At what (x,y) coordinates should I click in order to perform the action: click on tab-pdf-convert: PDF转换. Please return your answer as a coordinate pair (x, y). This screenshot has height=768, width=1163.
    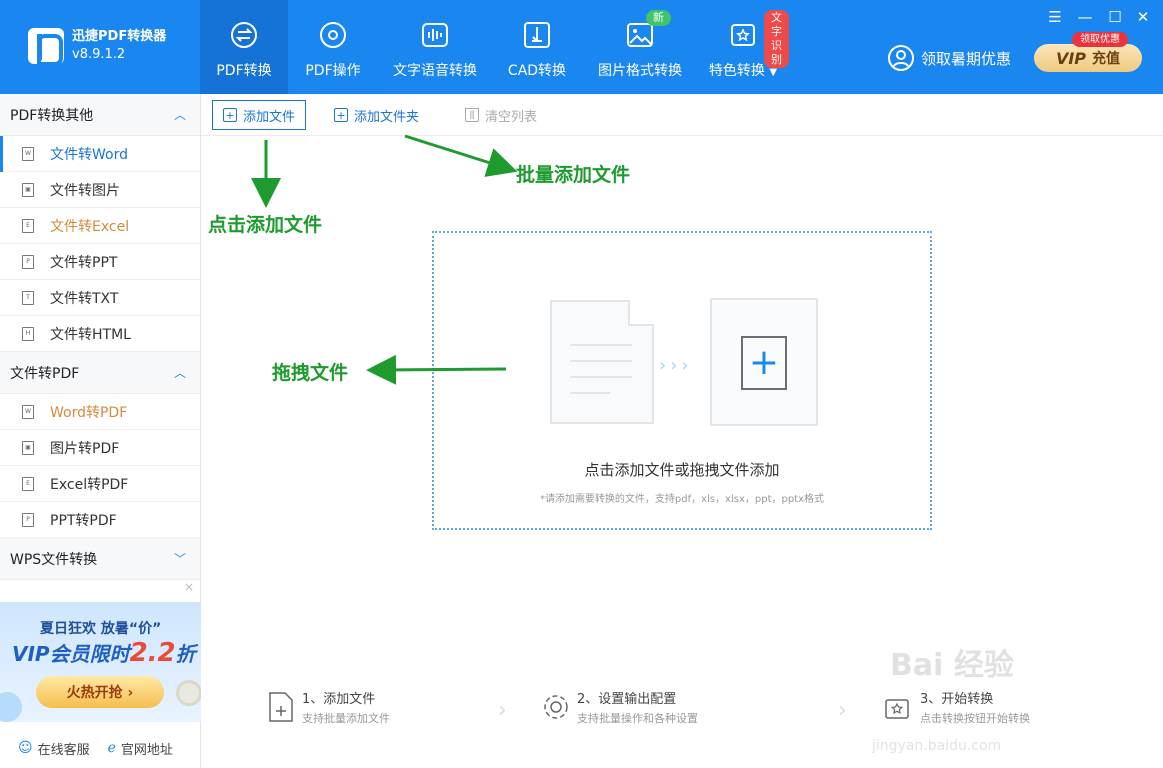
    Looking at the image, I should click on (244, 47).